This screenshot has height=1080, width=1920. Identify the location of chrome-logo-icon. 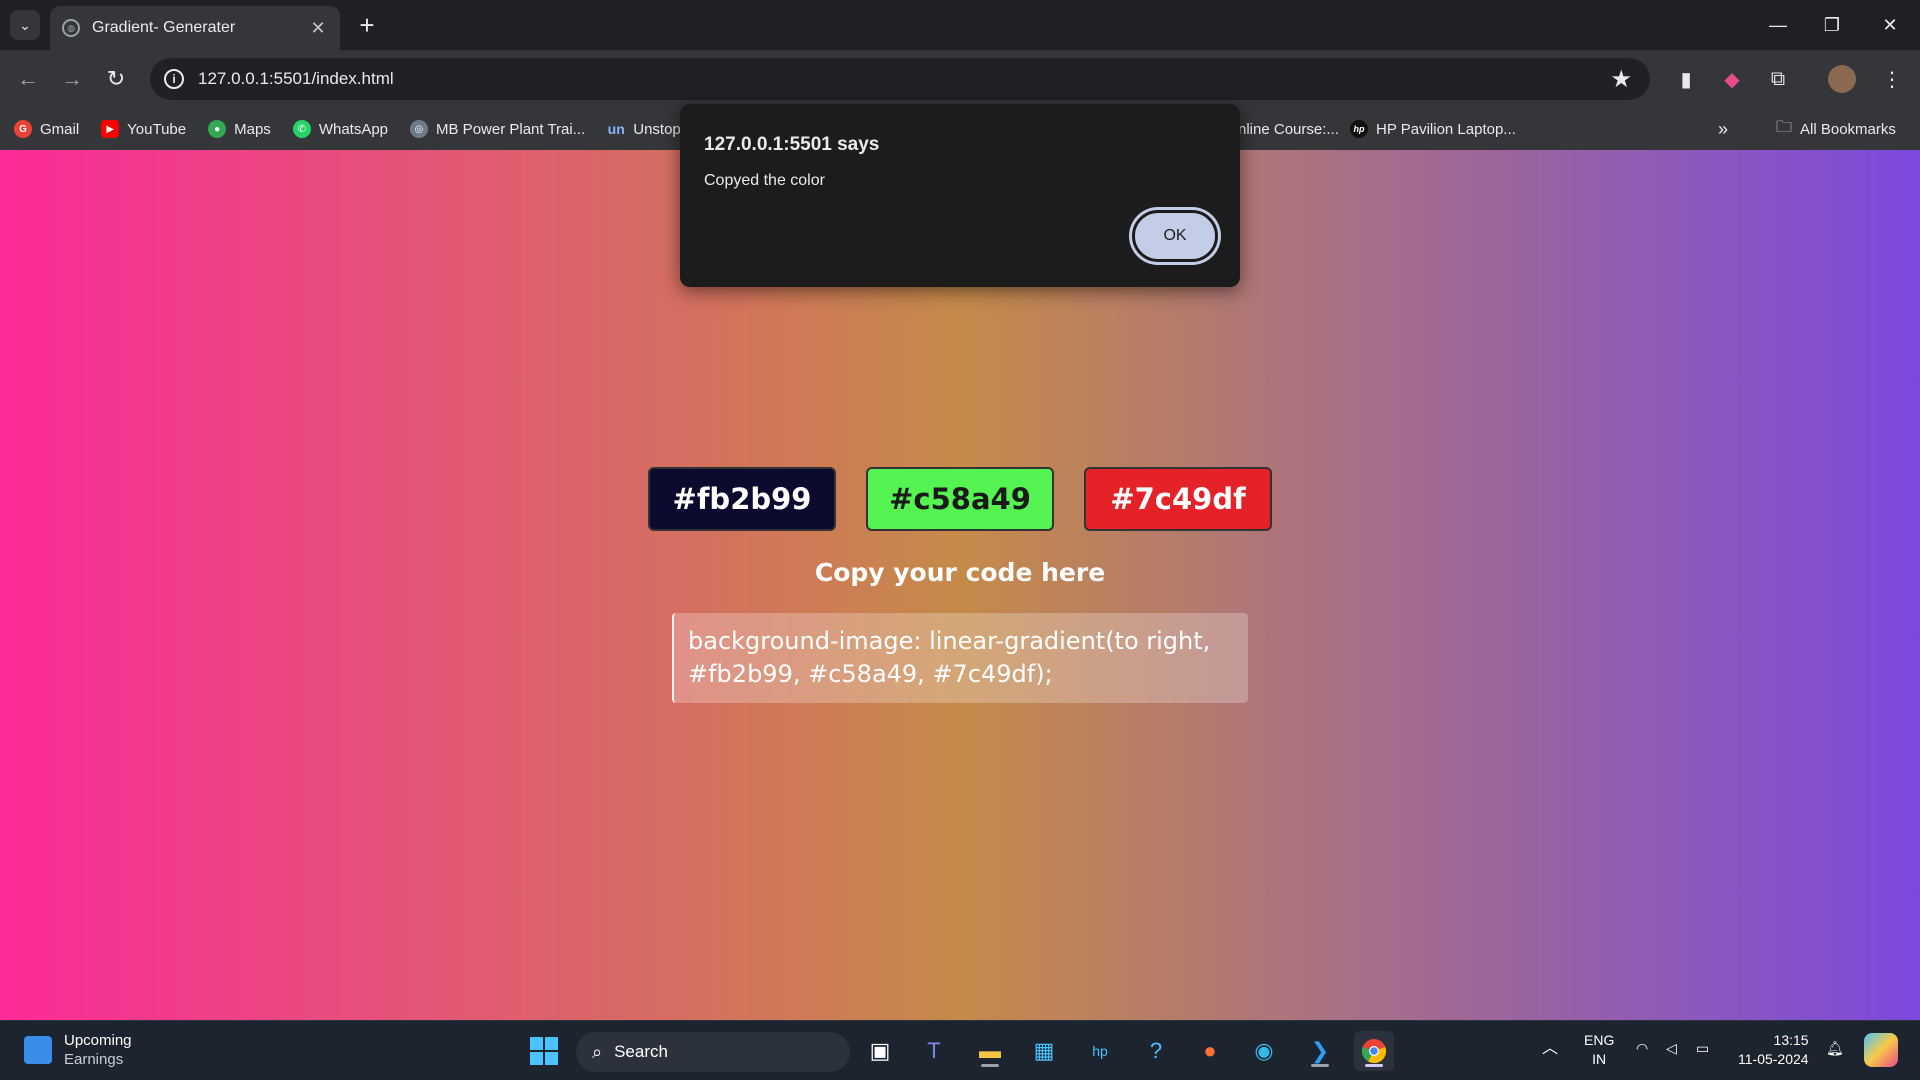
(1374, 1051).